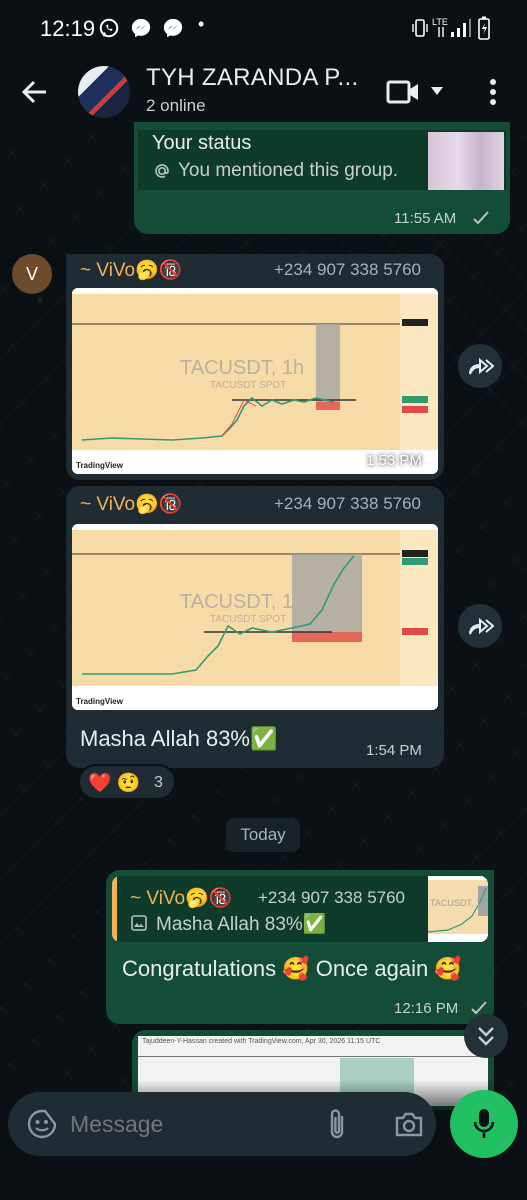 The width and height of the screenshot is (527, 1200). What do you see at coordinates (104, 92) in the screenshot?
I see `group-avatar` at bounding box center [104, 92].